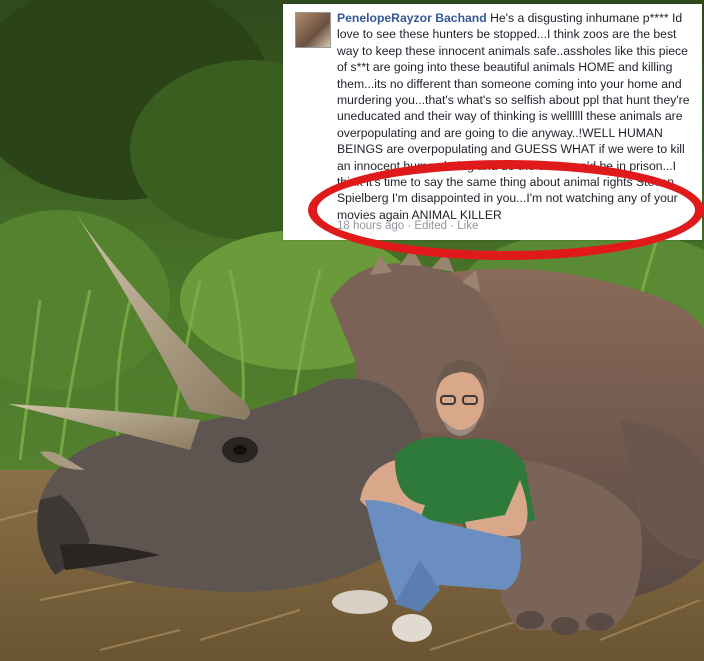 This screenshot has width=704, height=661. What do you see at coordinates (313, 30) in the screenshot?
I see `commenter-avatar` at bounding box center [313, 30].